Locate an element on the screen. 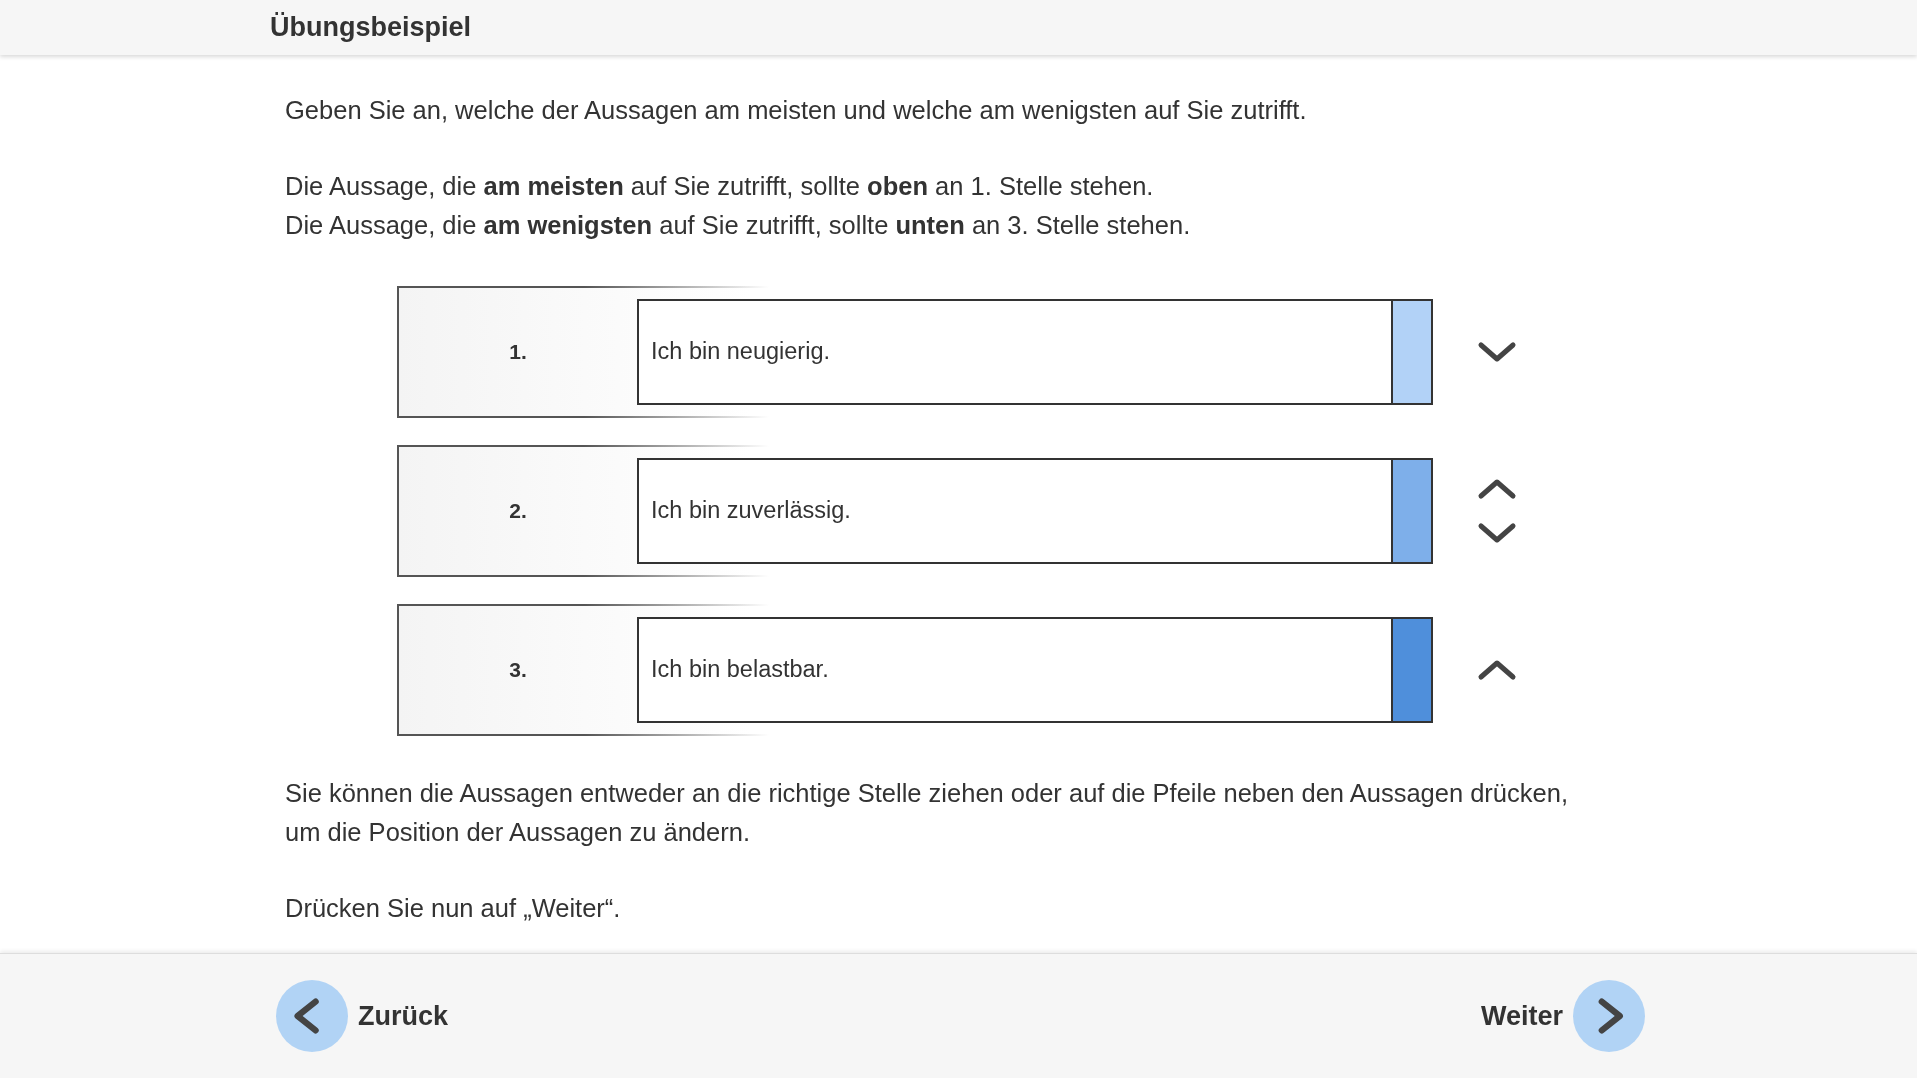 This screenshot has width=1917, height=1078. statement-text: Ich bin zuverlässig. is located at coordinates (751, 511).